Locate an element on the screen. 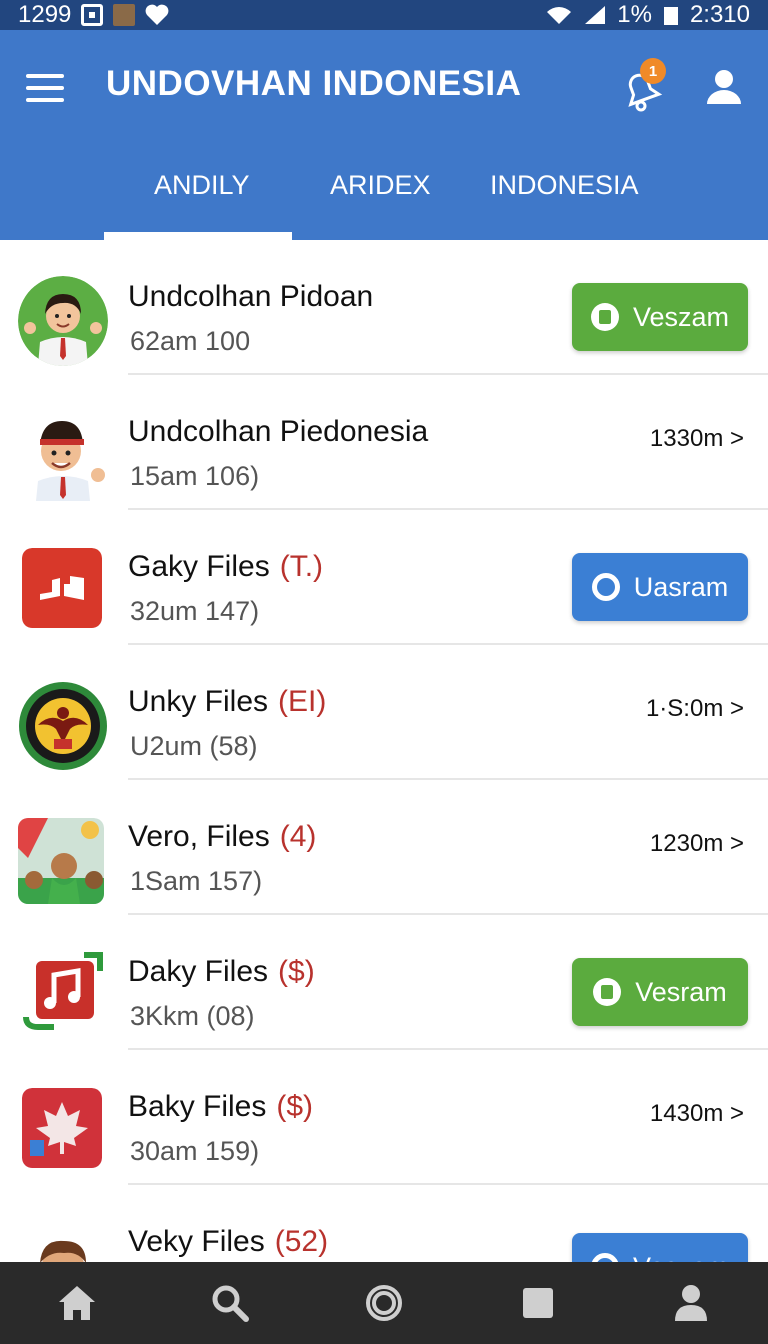 The image size is (768, 1344). item-title: Undcolhan Pidoan is located at coordinates (251, 296).